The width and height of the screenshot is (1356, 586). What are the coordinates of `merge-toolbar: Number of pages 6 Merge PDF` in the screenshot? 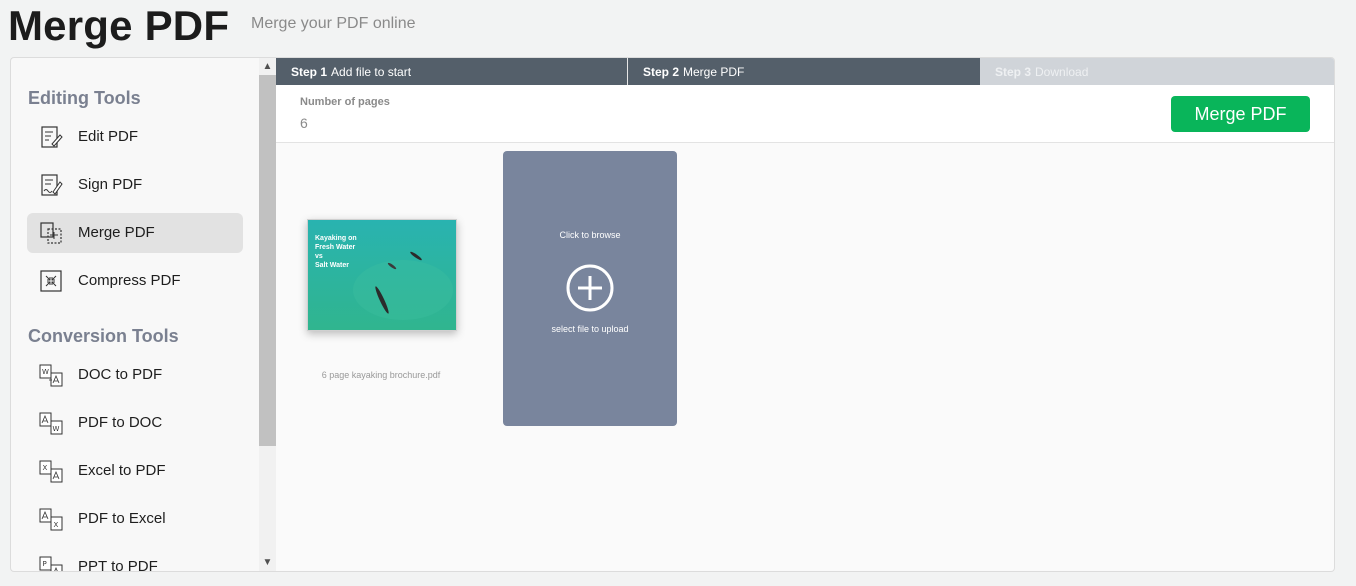 It's located at (805, 114).